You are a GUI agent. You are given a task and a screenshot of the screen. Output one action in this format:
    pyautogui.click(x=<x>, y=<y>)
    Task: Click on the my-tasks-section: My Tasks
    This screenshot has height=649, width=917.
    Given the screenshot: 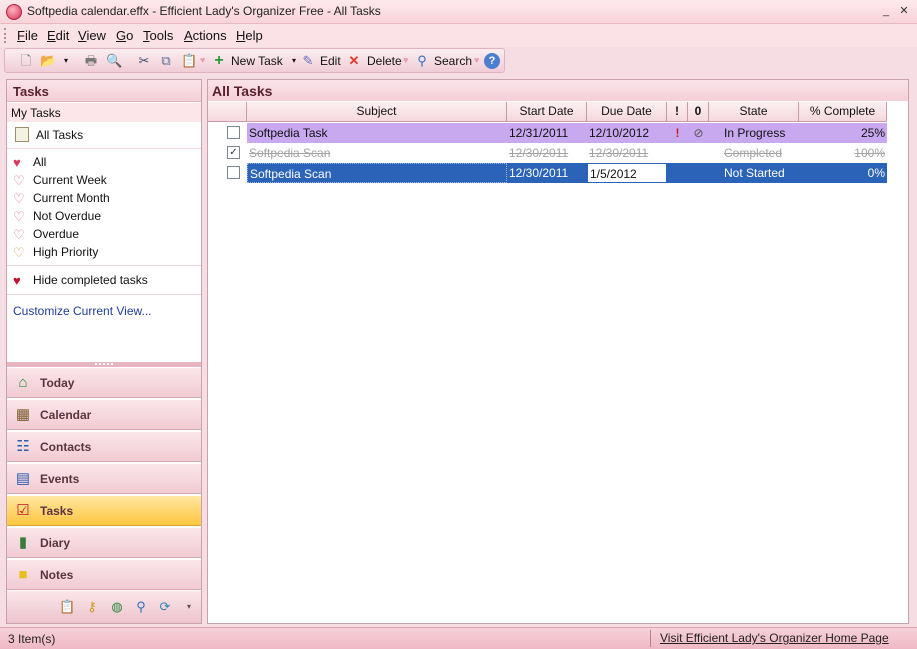 What is the action you would take?
    pyautogui.click(x=104, y=112)
    